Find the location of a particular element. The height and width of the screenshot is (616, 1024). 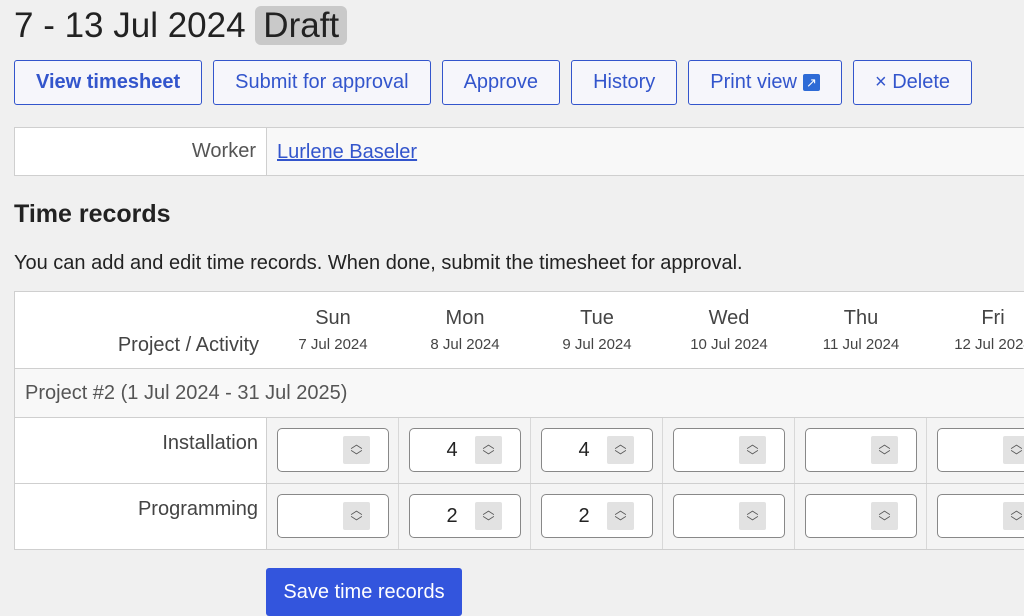

day-date: 7 Jul 2024 is located at coordinates (333, 344).